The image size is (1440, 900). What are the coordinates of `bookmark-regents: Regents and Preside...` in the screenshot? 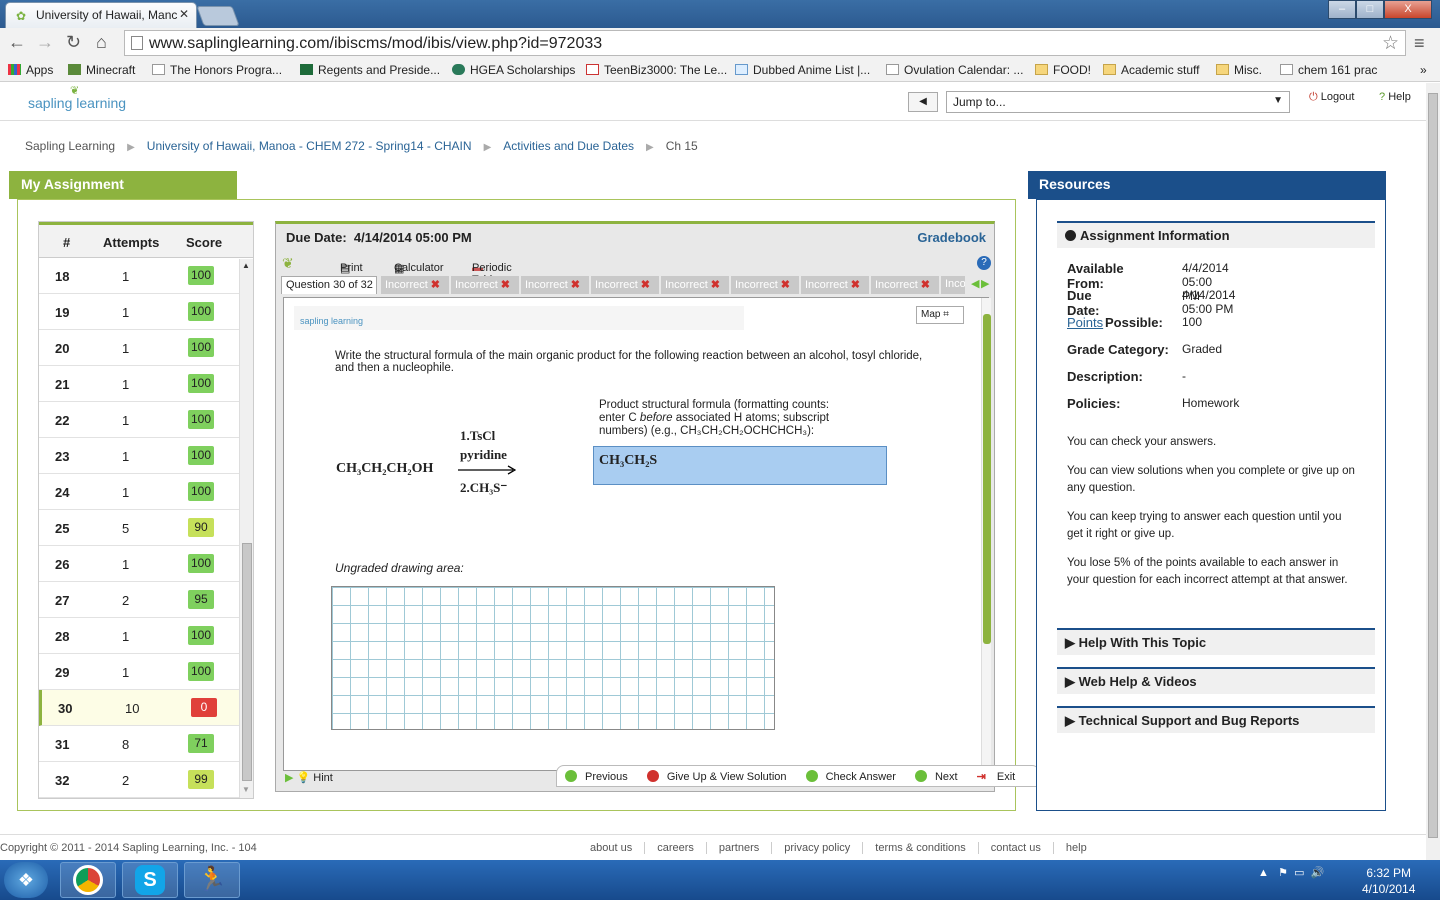 It's located at (370, 70).